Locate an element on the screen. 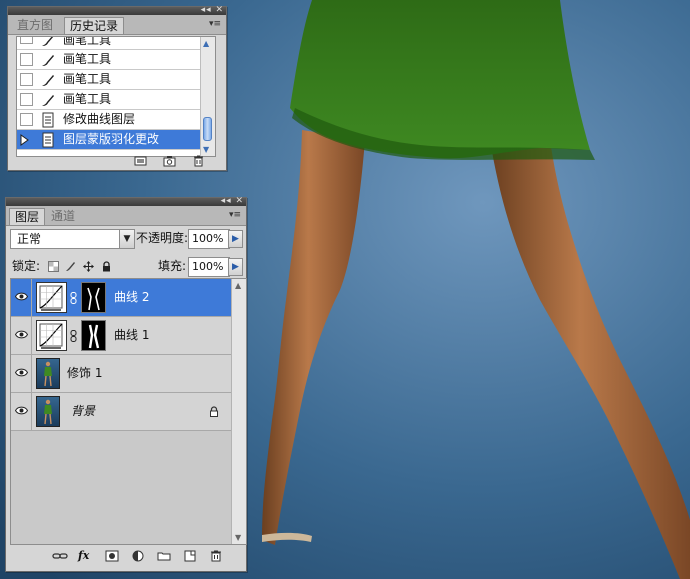  layer-row: 曲线 2 is located at coordinates (122, 298).